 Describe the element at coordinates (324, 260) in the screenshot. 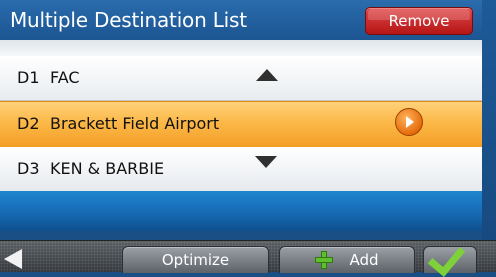

I see `plus-icon` at that location.